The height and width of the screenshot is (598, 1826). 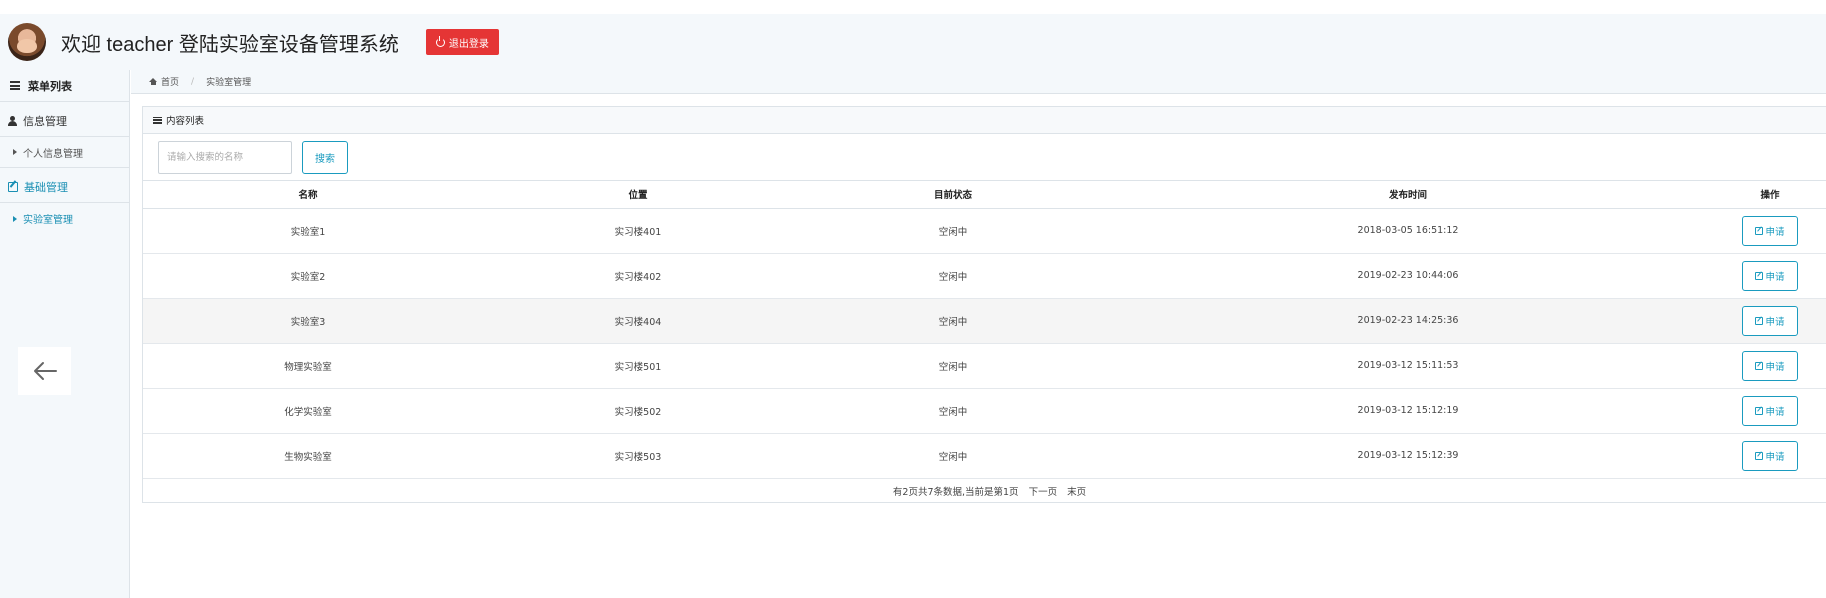 I want to click on cell-name: 生物实验室, so click(x=308, y=456).